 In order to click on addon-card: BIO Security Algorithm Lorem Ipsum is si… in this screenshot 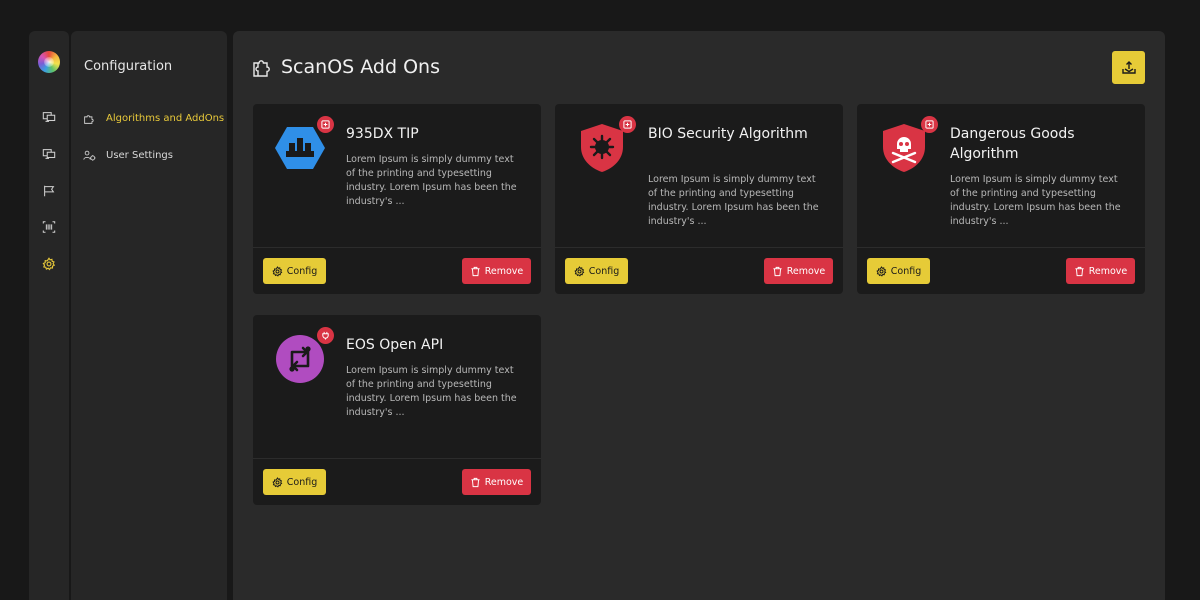, I will do `click(699, 199)`.